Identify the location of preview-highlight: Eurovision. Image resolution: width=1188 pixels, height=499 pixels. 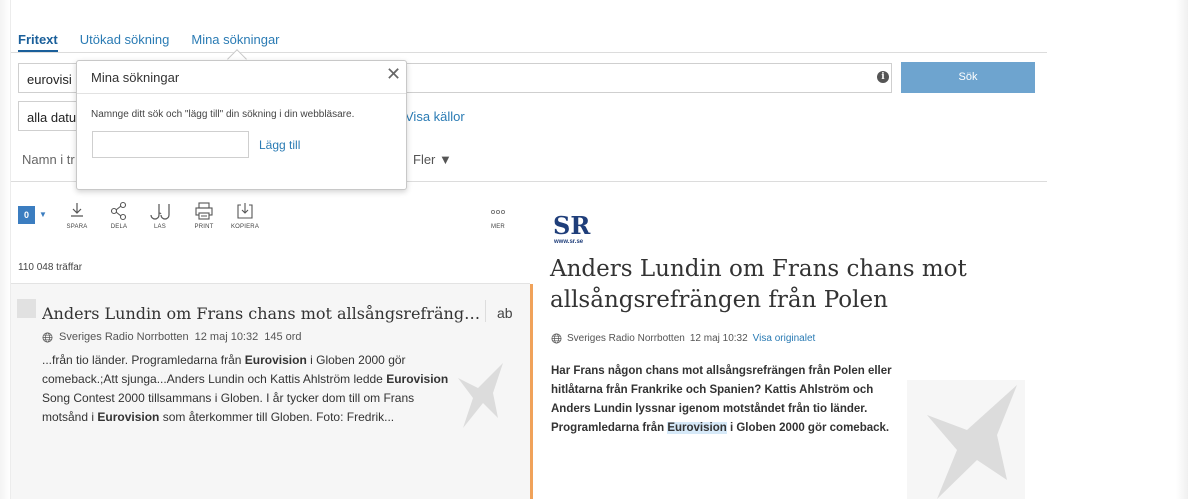
(697, 428).